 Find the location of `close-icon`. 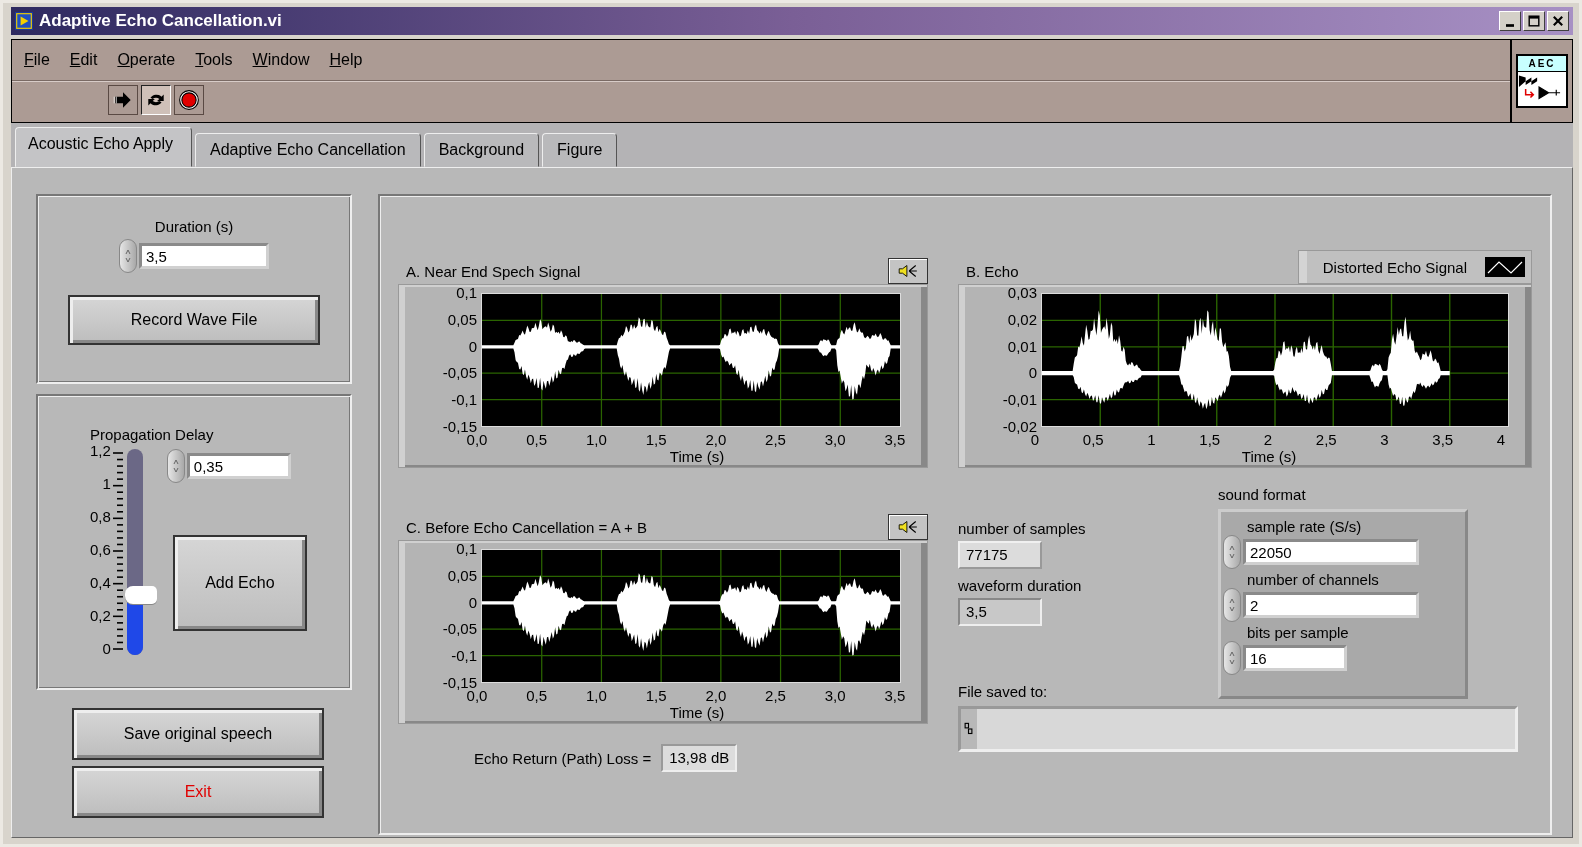

close-icon is located at coordinates (1558, 21).